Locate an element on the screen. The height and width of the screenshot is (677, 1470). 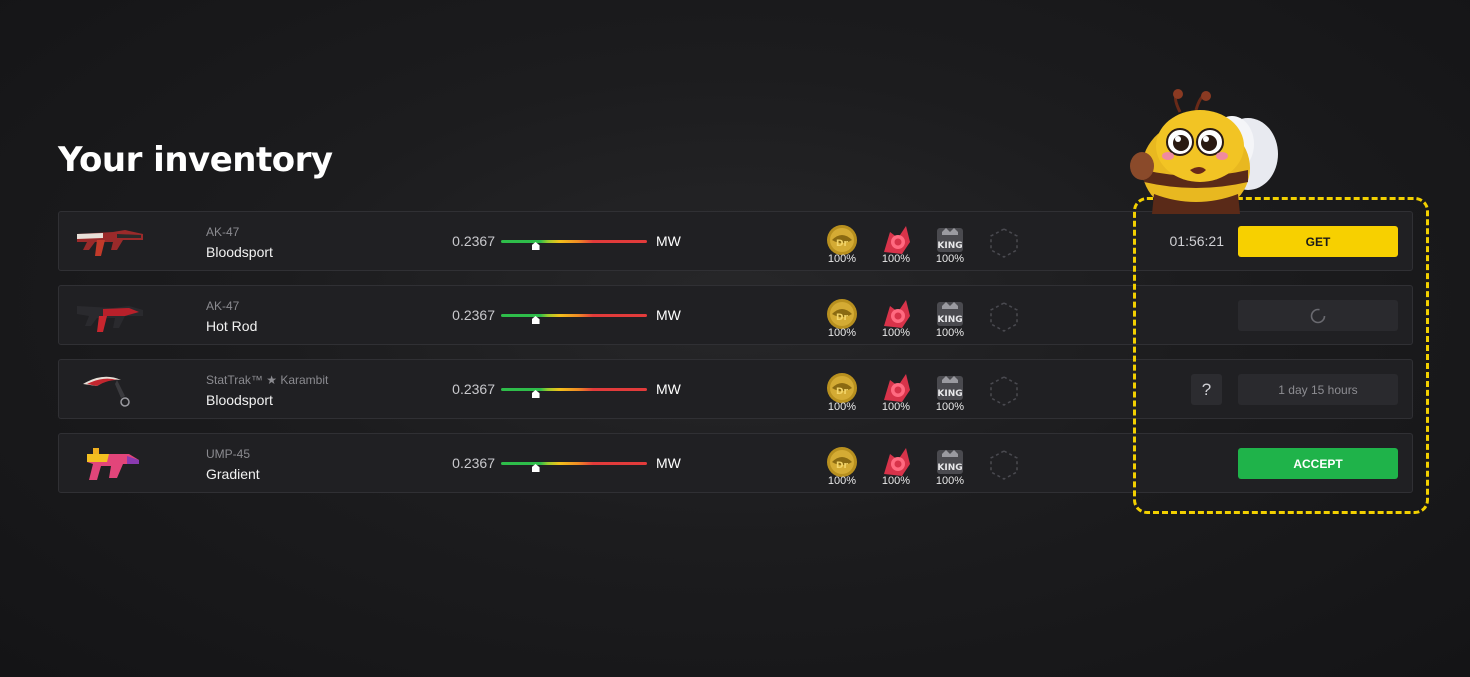
ak47-hot-rod-image is located at coordinates (110, 319).